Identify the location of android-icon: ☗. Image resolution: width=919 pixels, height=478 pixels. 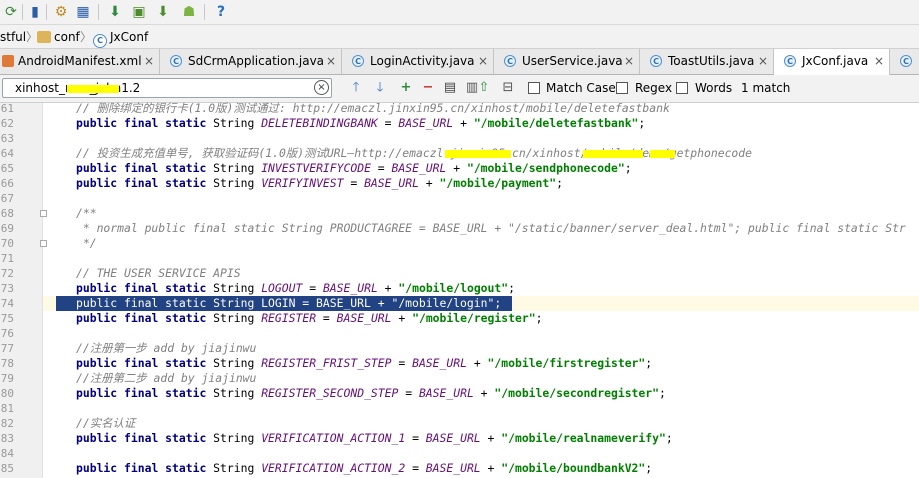
(189, 12).